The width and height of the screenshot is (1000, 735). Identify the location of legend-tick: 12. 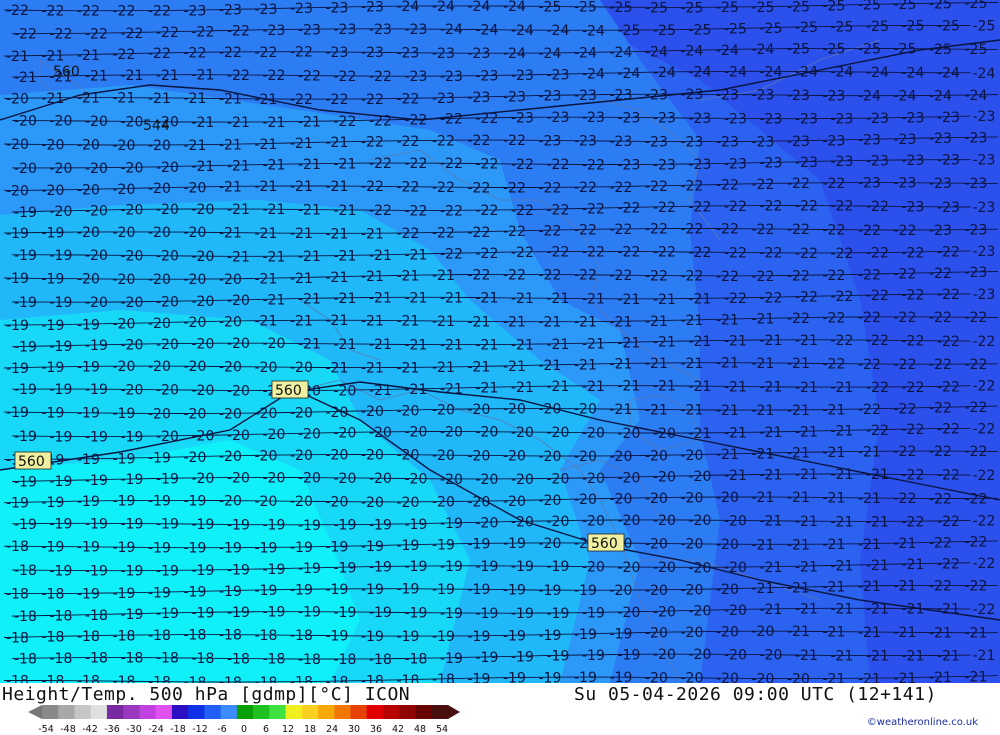
(288, 729).